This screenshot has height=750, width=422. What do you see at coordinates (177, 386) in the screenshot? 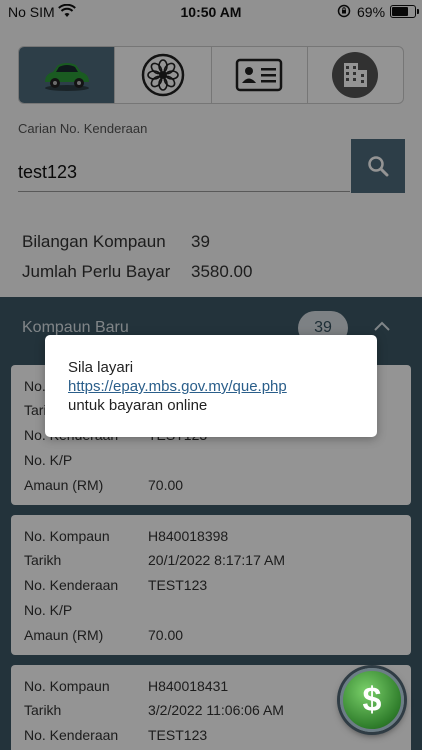
I see `payment-link: https://epay.mbs.gov.my/que.php` at bounding box center [177, 386].